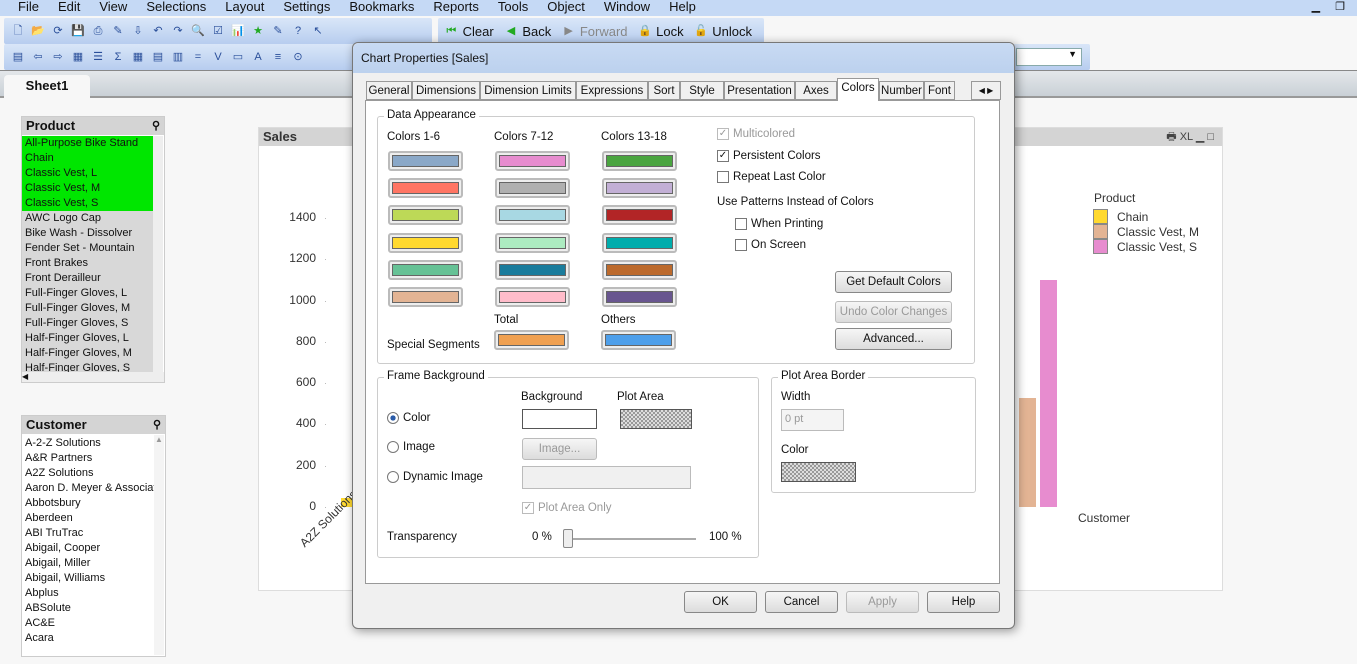 The width and height of the screenshot is (1357, 664). Describe the element at coordinates (218, 57) in the screenshot. I see `current-selections-box-icon: V` at that location.